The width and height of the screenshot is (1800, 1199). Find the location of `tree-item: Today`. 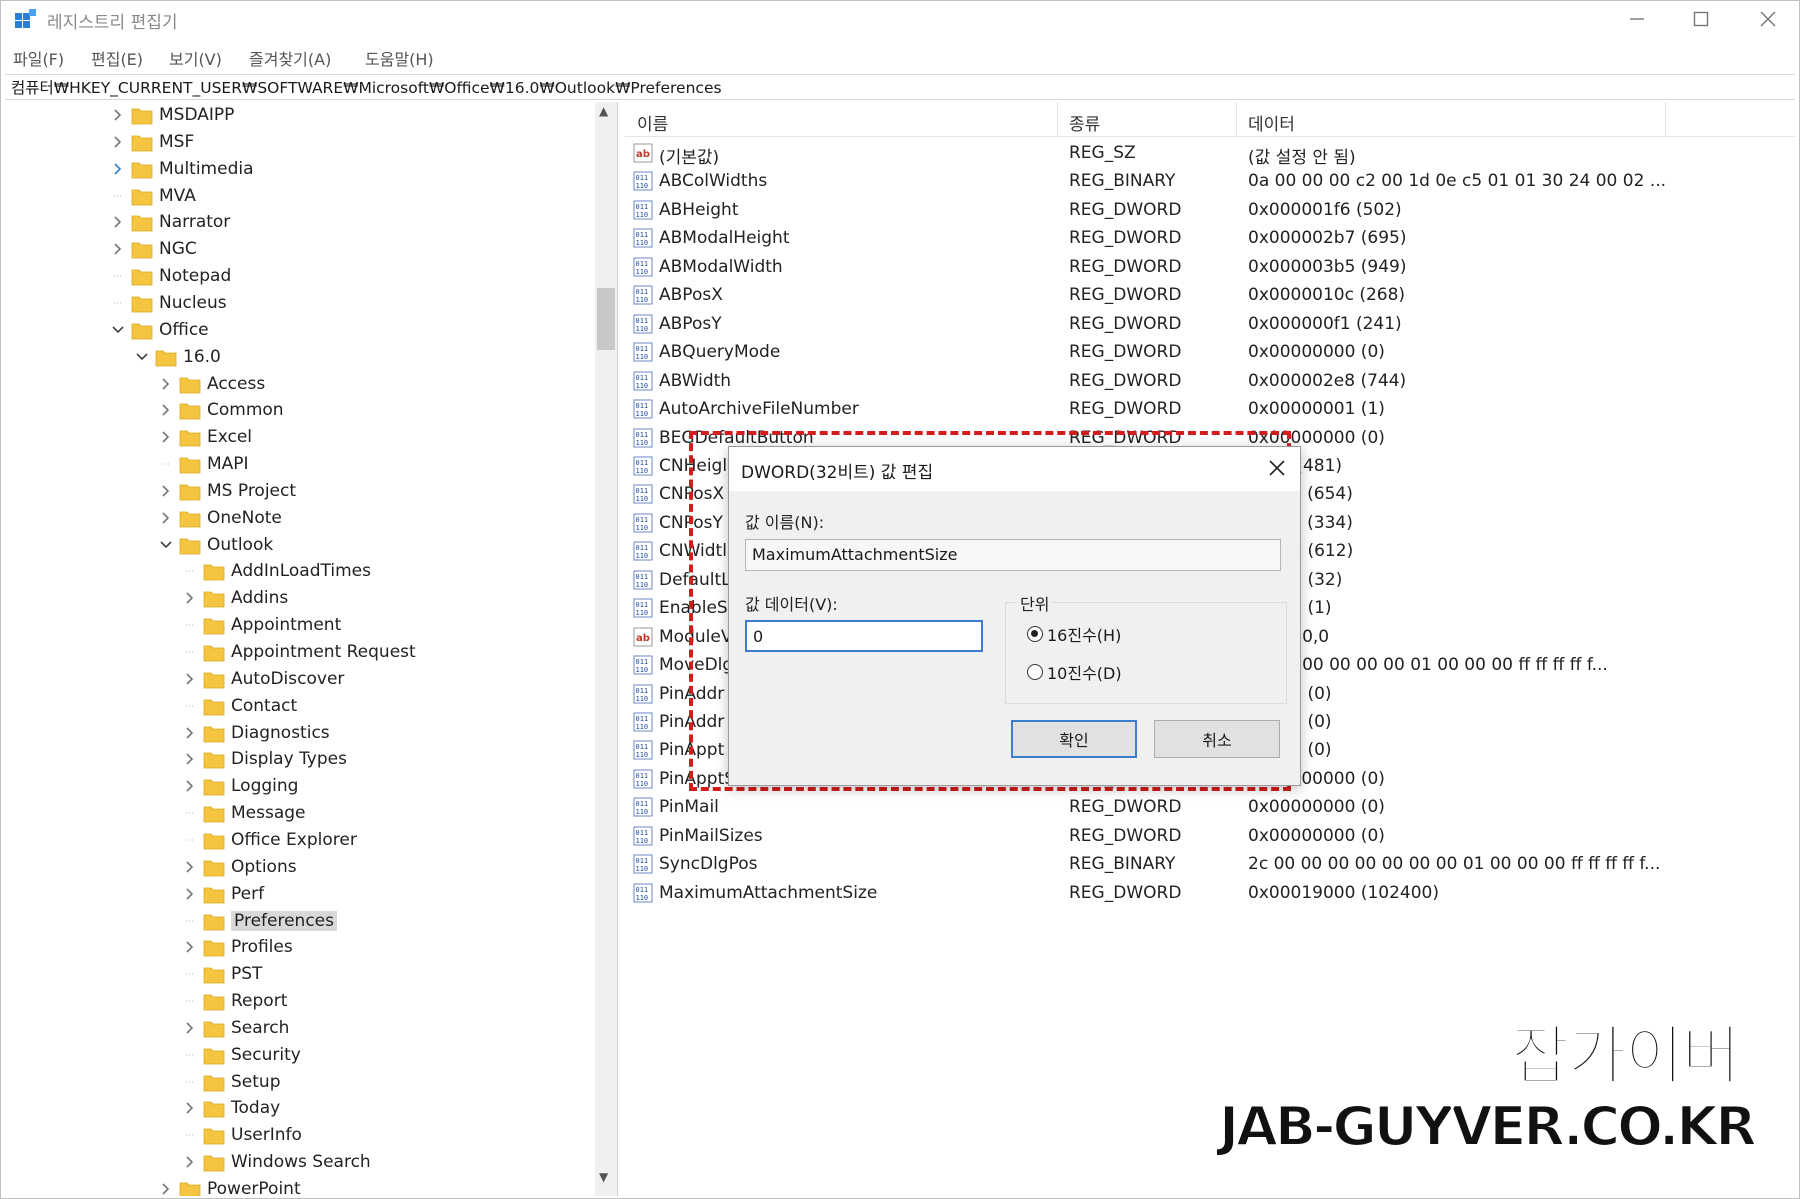

tree-item: Today is located at coordinates (231, 1108).